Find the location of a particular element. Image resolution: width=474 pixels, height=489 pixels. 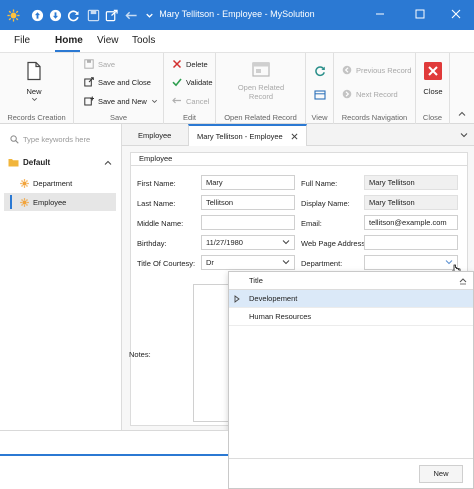

validate-label: Validate is located at coordinates (199, 82).